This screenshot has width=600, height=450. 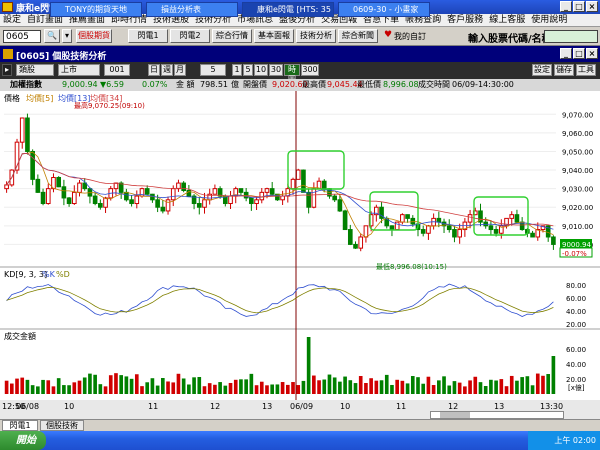 I want to click on system-tray: 上午 02:00, so click(x=564, y=440).